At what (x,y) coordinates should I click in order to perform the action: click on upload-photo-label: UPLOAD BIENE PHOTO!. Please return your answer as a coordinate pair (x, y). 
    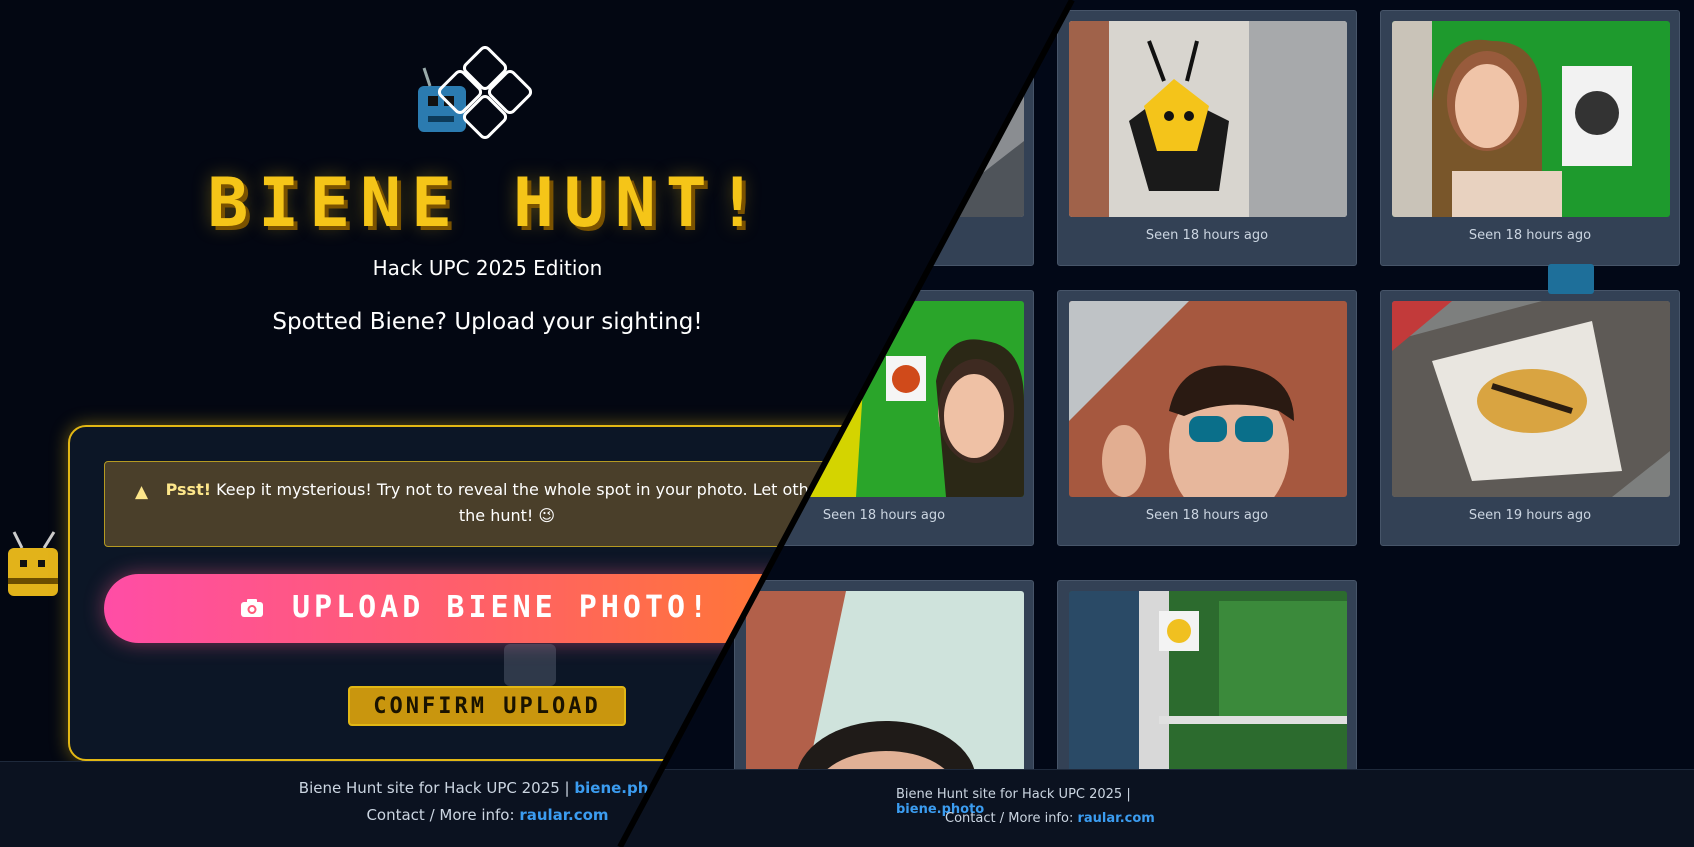
    Looking at the image, I should click on (502, 607).